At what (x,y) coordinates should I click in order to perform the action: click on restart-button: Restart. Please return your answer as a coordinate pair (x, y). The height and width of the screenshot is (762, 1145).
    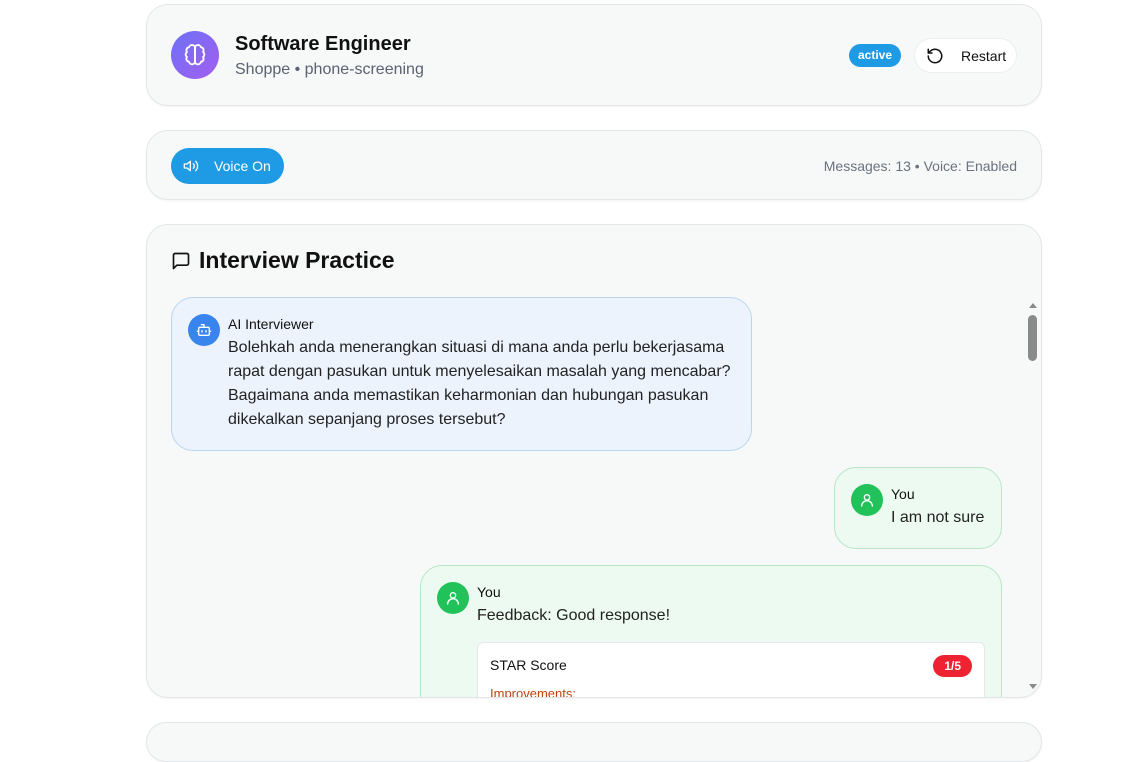
    Looking at the image, I should click on (965, 55).